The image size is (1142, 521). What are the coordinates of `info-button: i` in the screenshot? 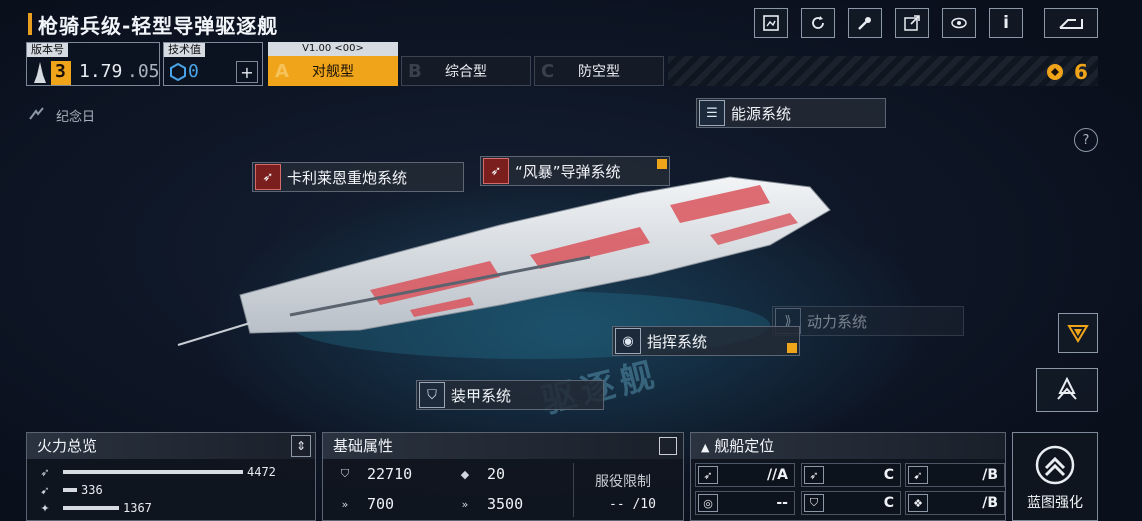 It's located at (1006, 23).